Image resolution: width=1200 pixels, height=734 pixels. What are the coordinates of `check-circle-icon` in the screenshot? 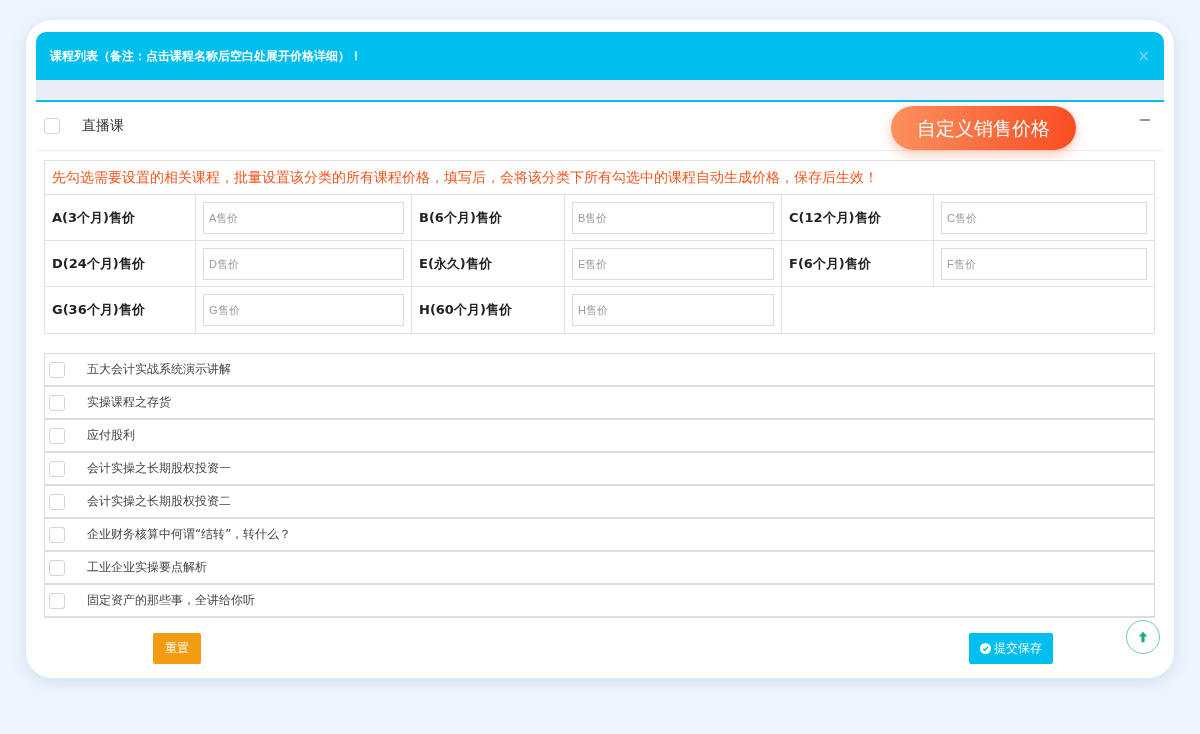 It's located at (985, 648).